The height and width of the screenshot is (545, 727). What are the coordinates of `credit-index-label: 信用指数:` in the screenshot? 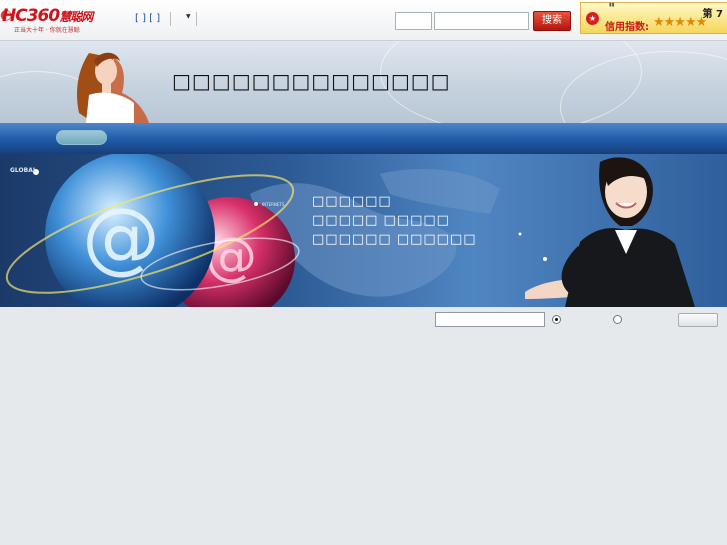 It's located at (627, 27).